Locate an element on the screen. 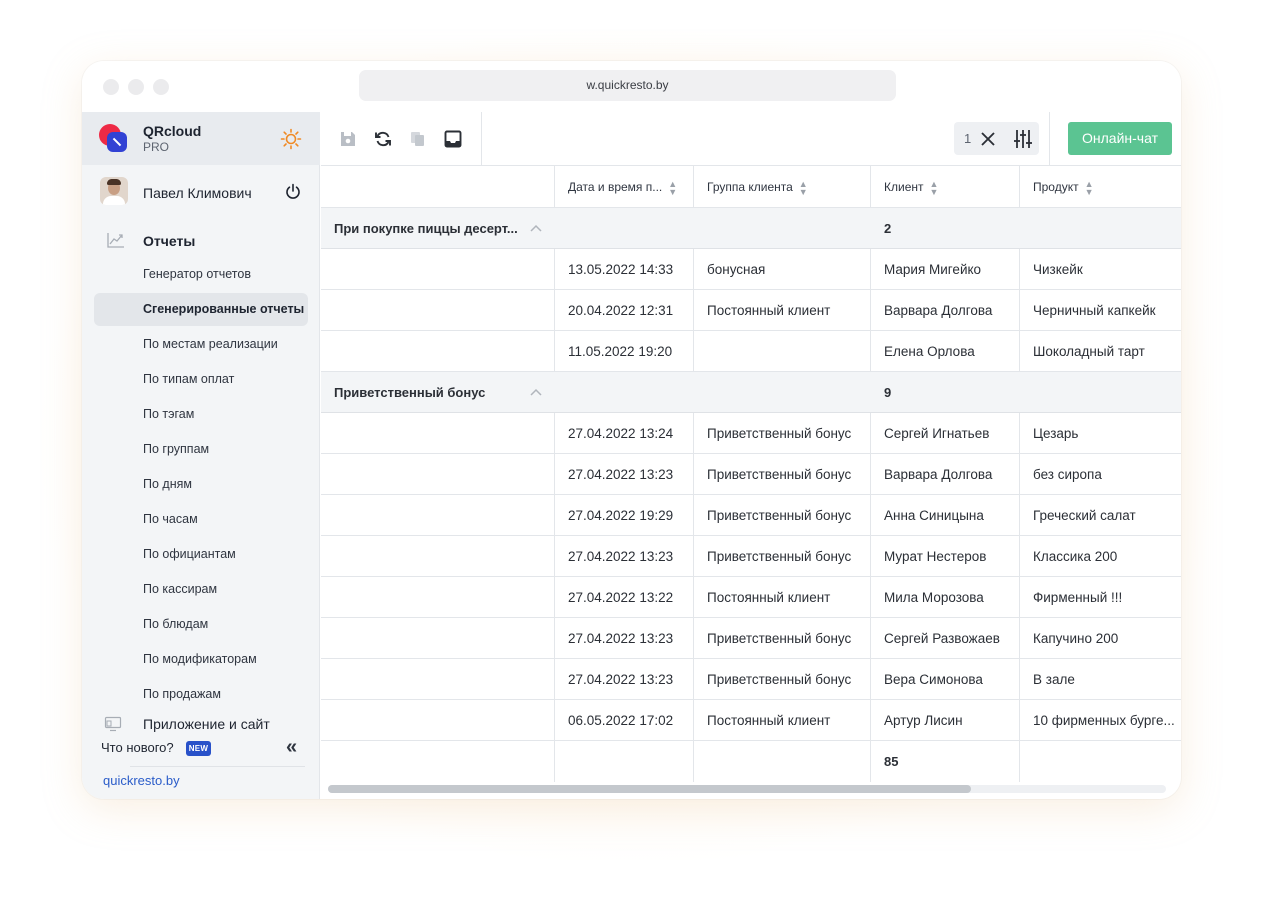  column-header-label: Группа клиента is located at coordinates (750, 187).